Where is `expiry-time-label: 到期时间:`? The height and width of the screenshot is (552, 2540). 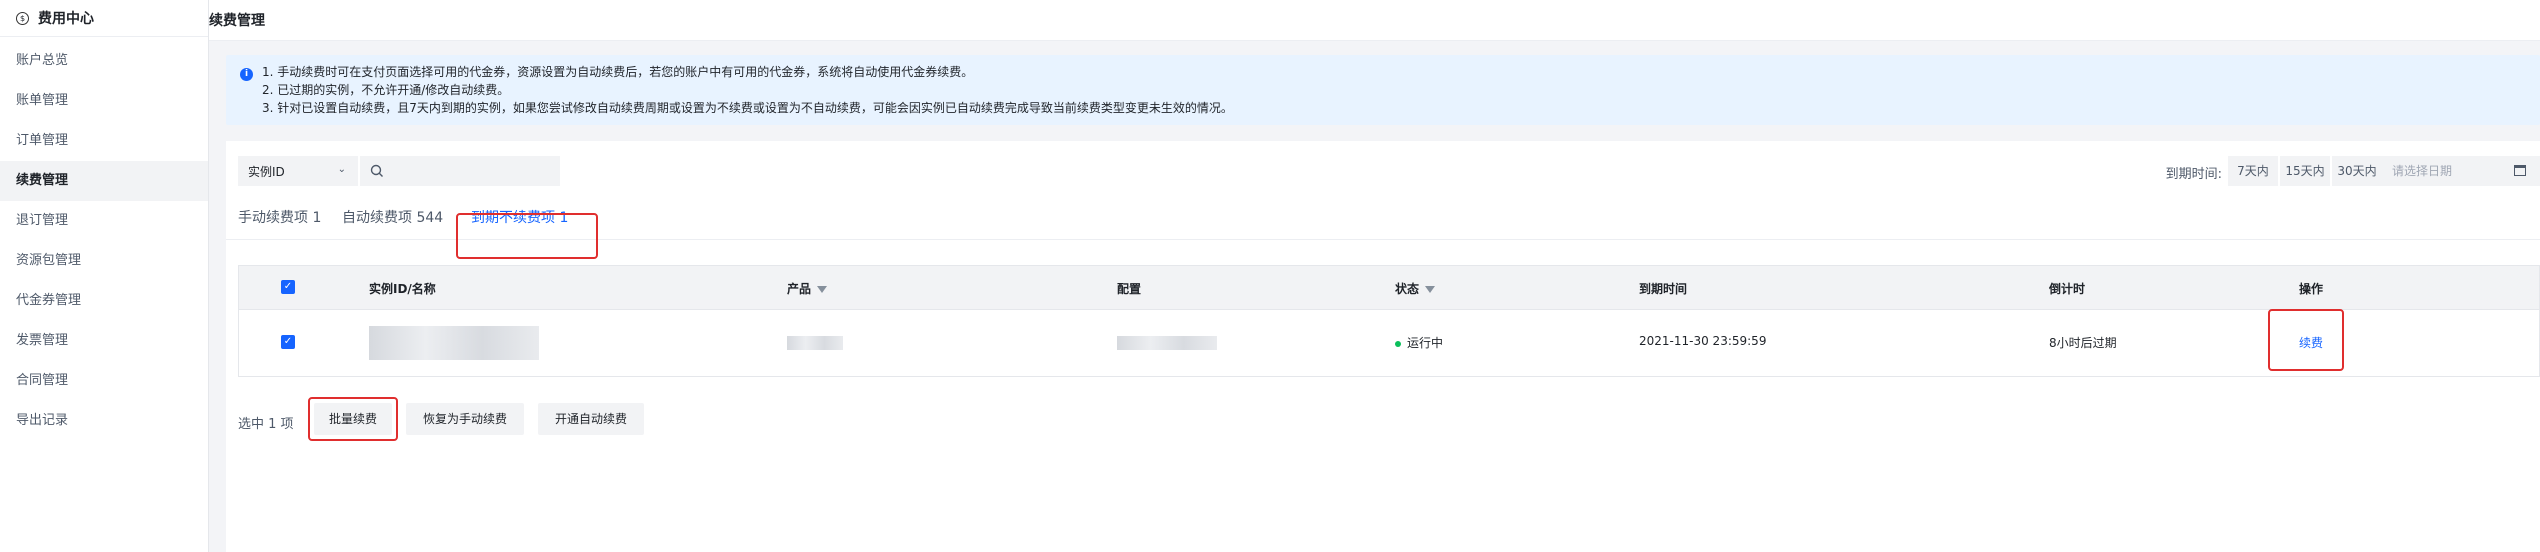 expiry-time-label: 到期时间: is located at coordinates (2193, 174).